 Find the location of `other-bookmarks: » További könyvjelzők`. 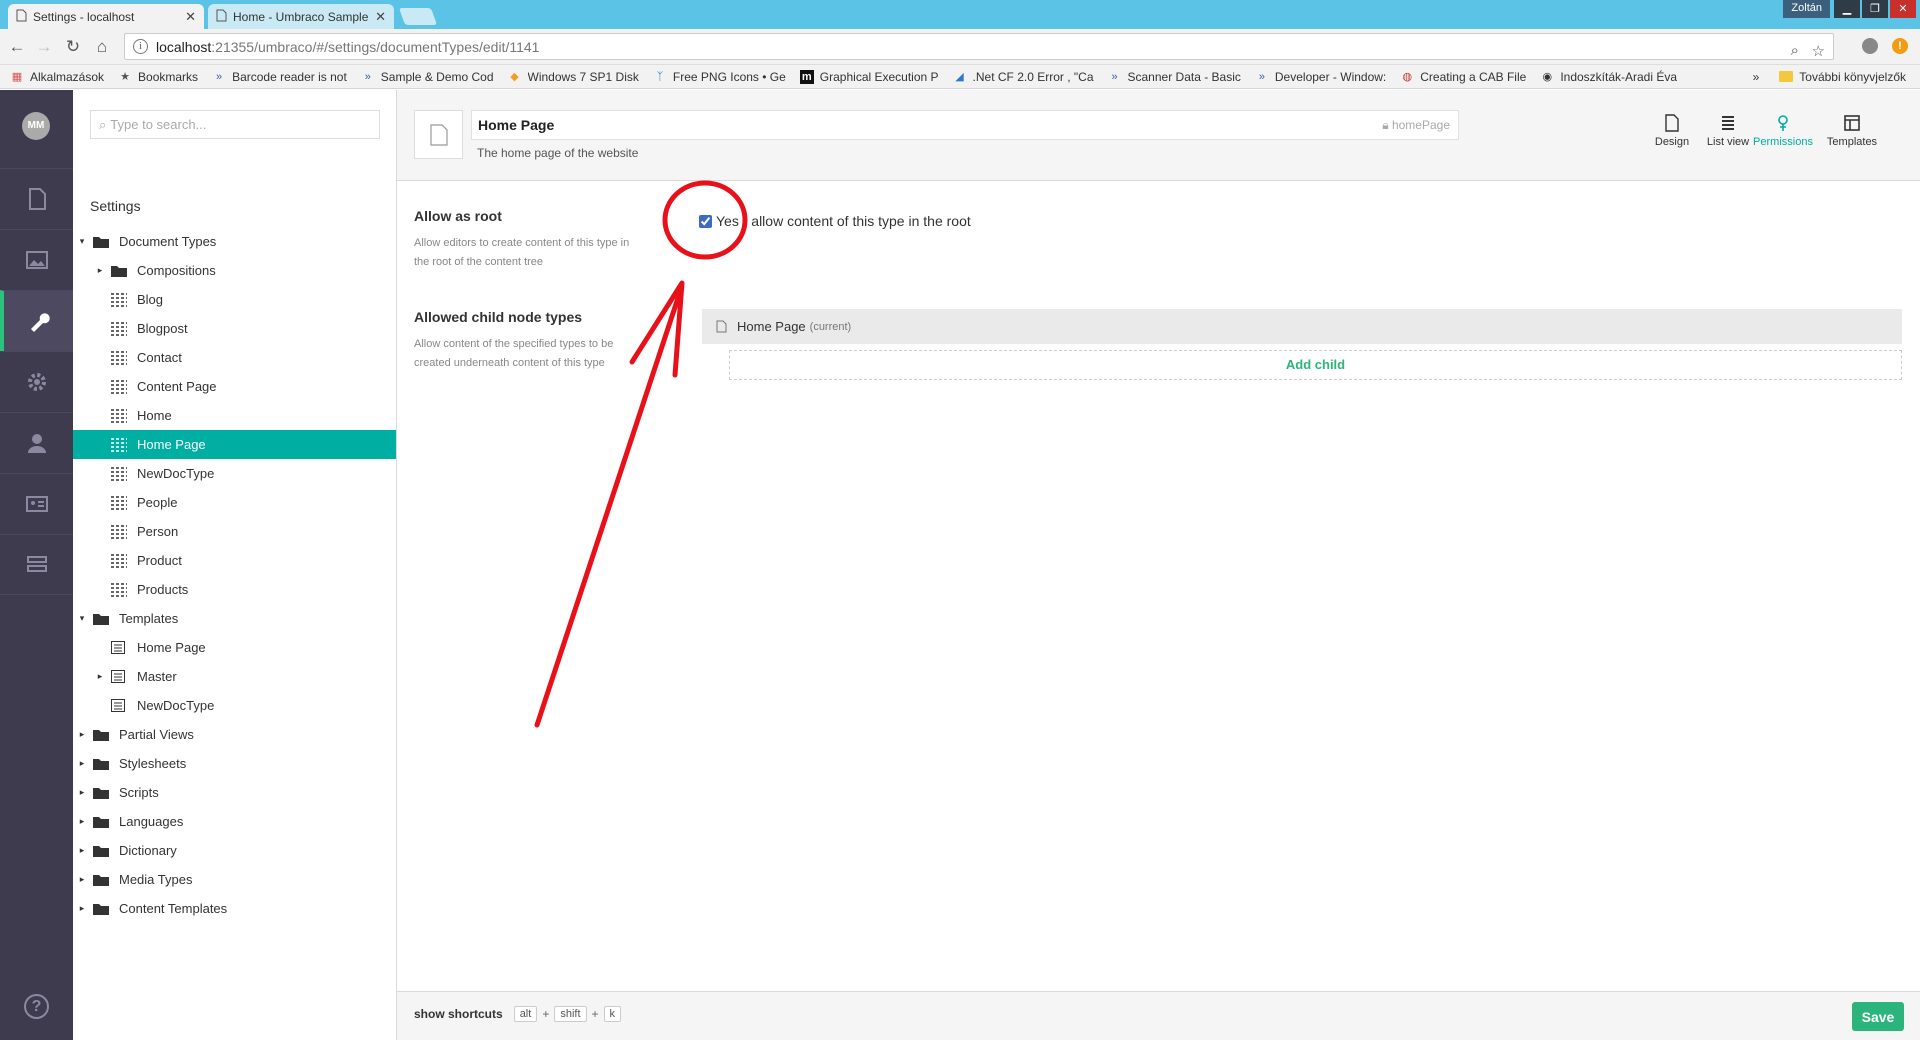

other-bookmarks: » További könyvjelzők is located at coordinates (1829, 77).